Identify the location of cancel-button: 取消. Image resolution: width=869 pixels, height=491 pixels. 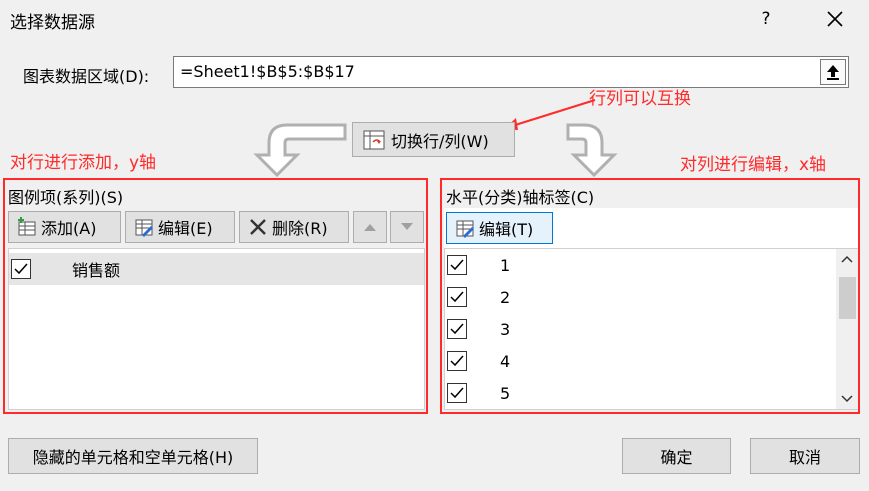
(805, 456).